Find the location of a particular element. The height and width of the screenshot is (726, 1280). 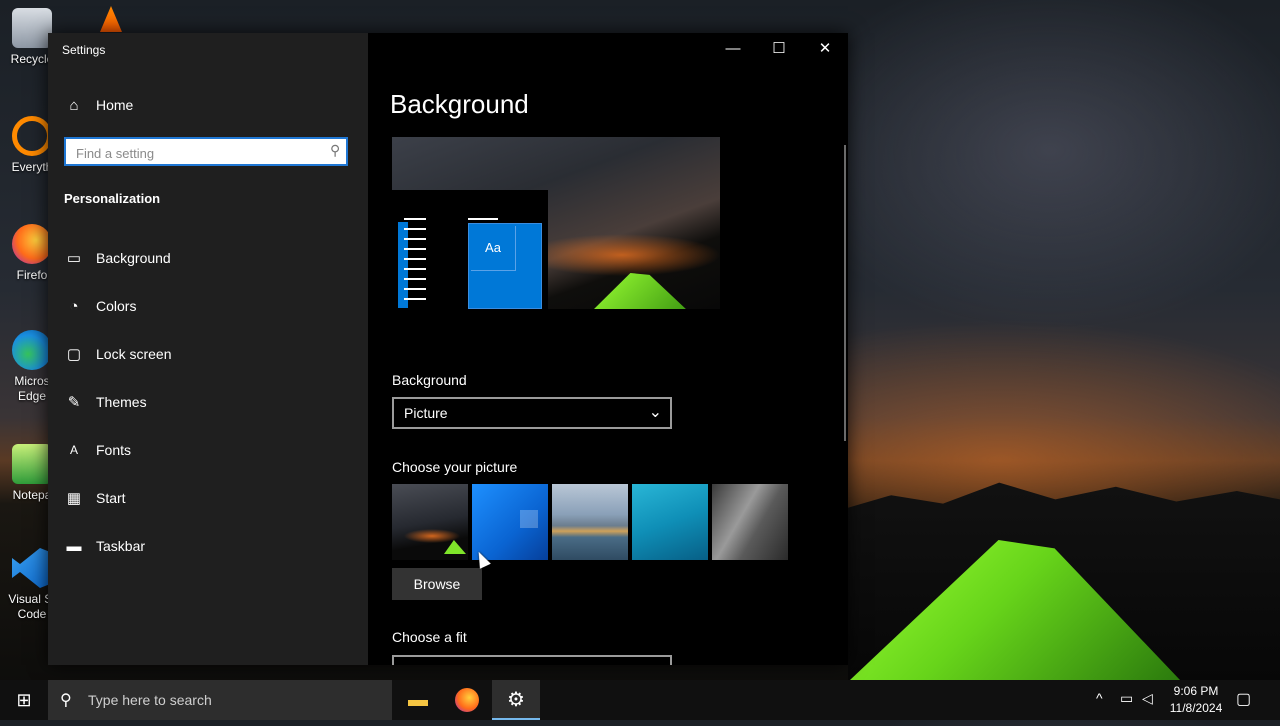

clock-date: 11/8/2024 is located at coordinates (1196, 708).